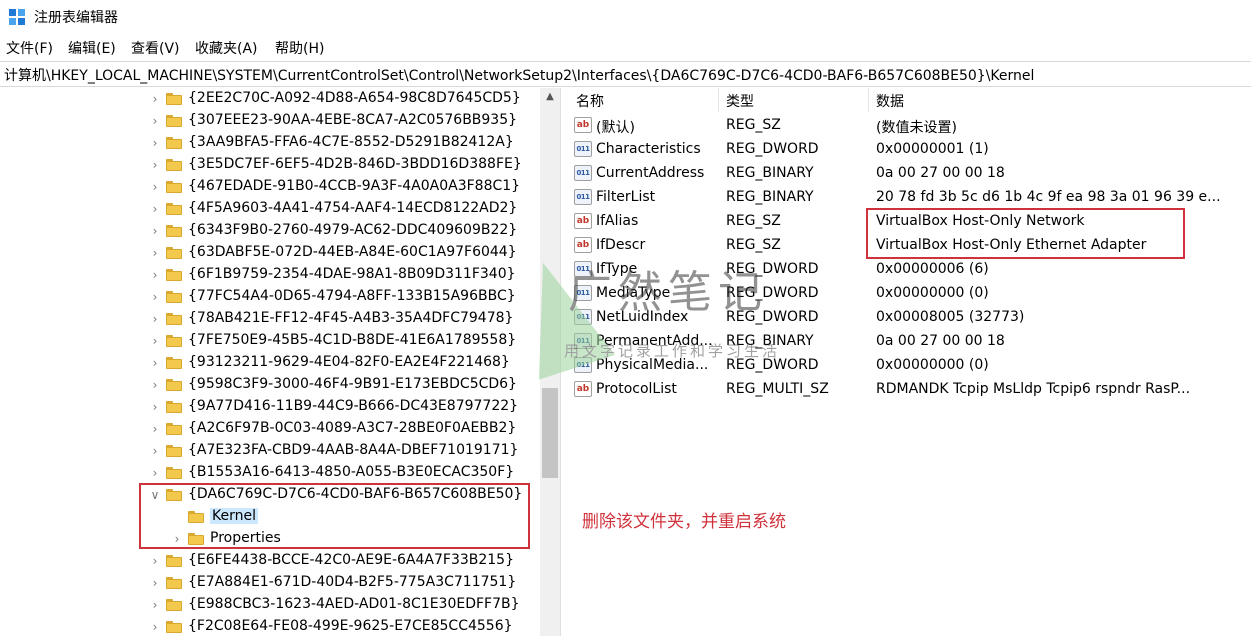  I want to click on tree-item: › {9598C3F9-3000-46F4-9B91-E173EBDC5CD6}, so click(270, 385).